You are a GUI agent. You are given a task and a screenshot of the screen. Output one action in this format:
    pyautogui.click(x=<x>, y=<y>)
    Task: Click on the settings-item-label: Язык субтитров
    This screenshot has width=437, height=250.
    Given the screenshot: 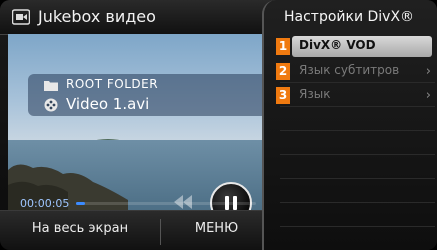 What is the action you would take?
    pyautogui.click(x=349, y=70)
    